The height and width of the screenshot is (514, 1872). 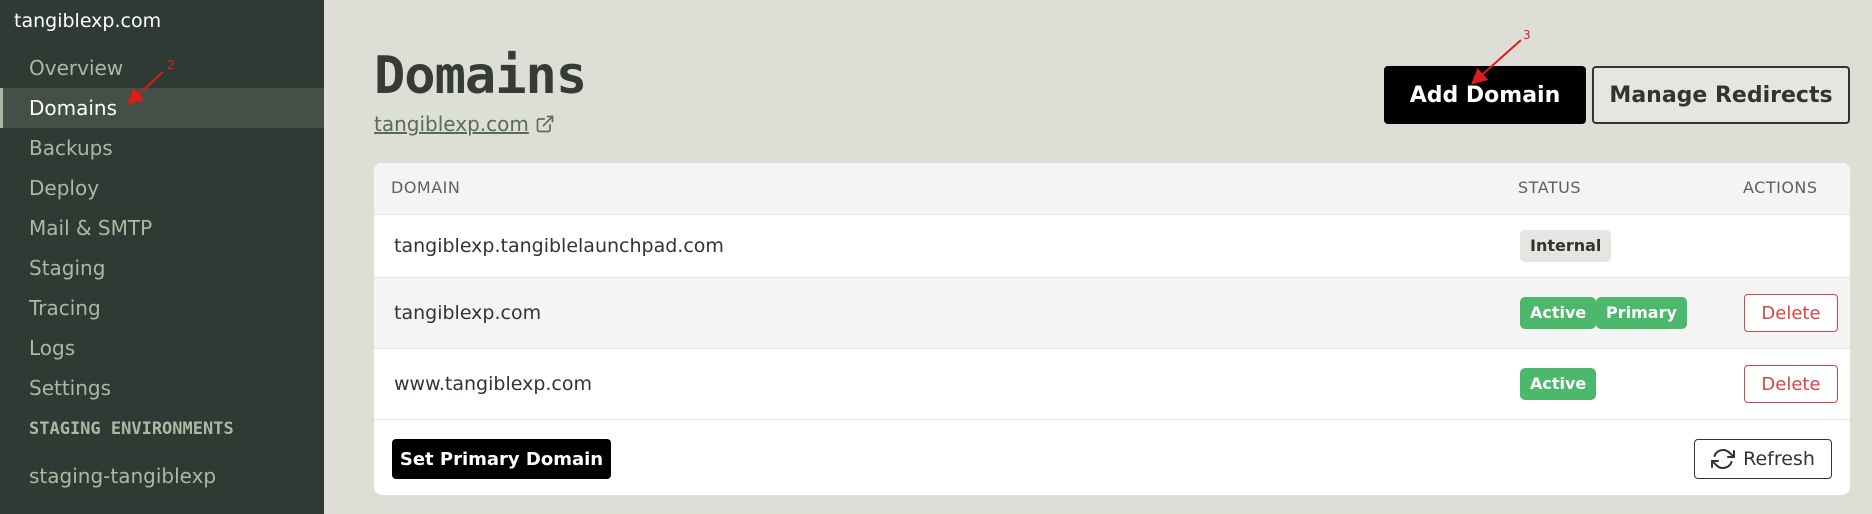 I want to click on sidebar-item-logs: Logs, so click(x=162, y=348).